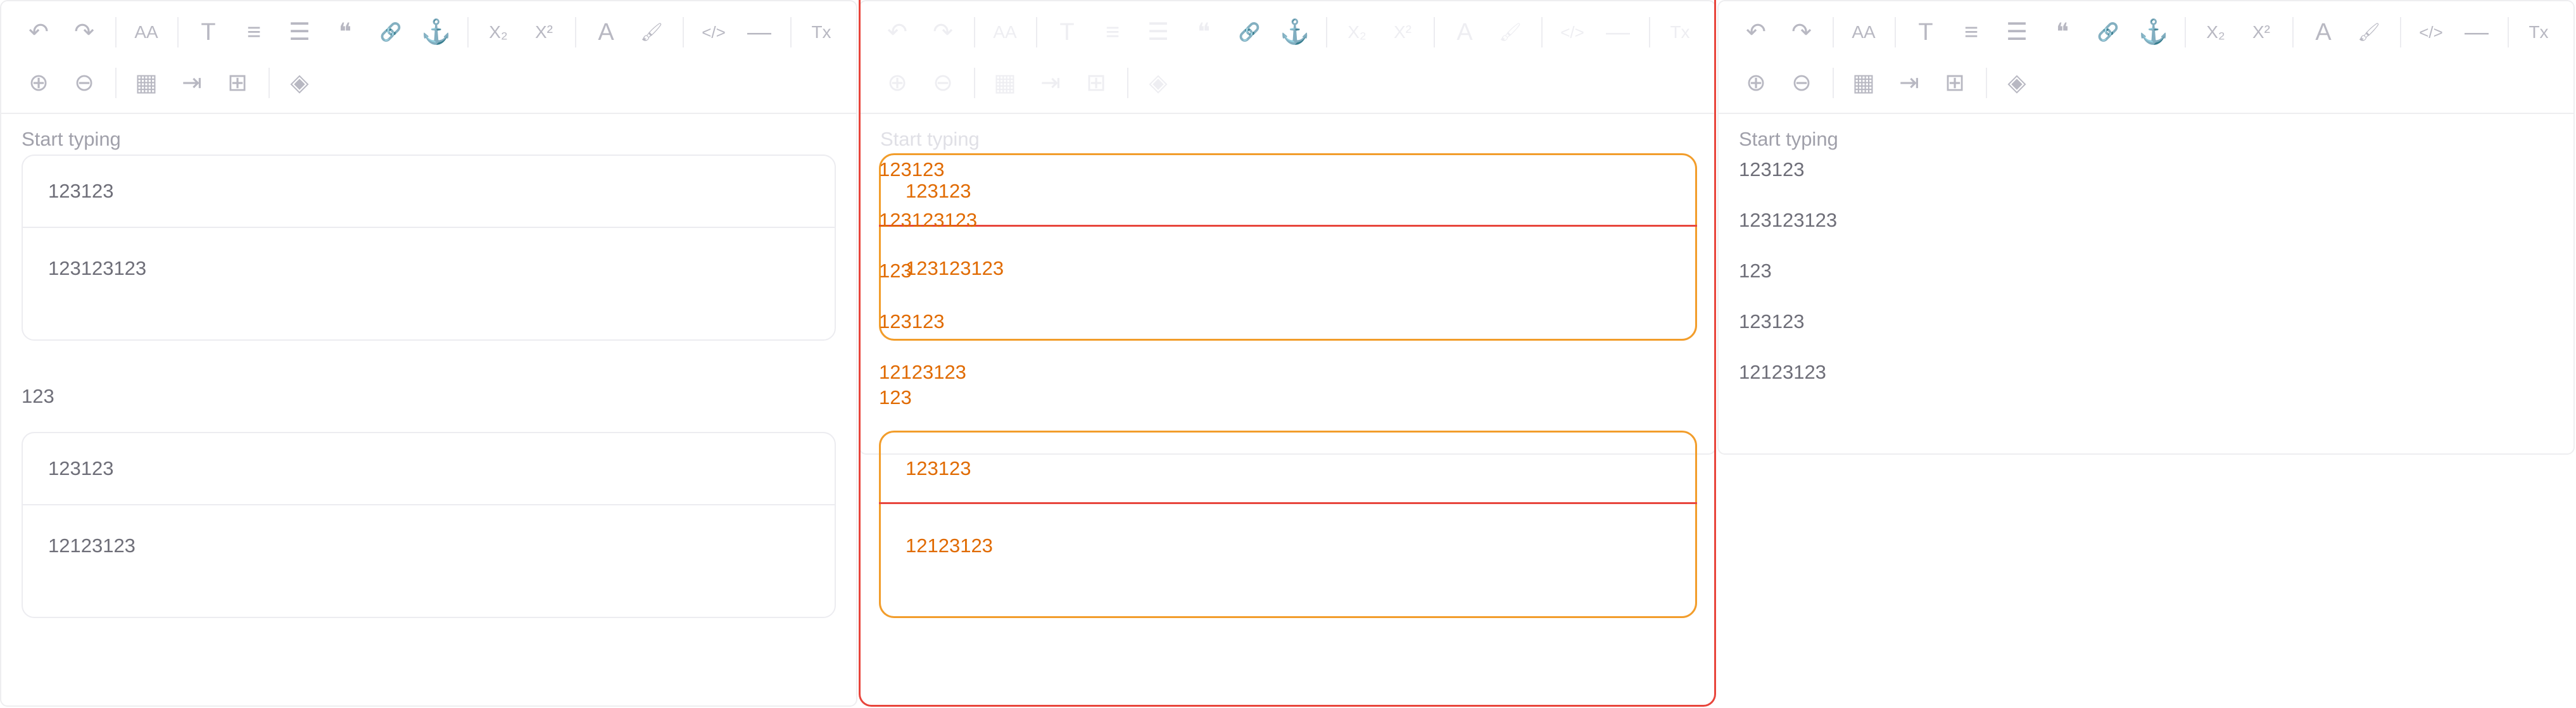  I want to click on list-icon: ☰, so click(1158, 32).